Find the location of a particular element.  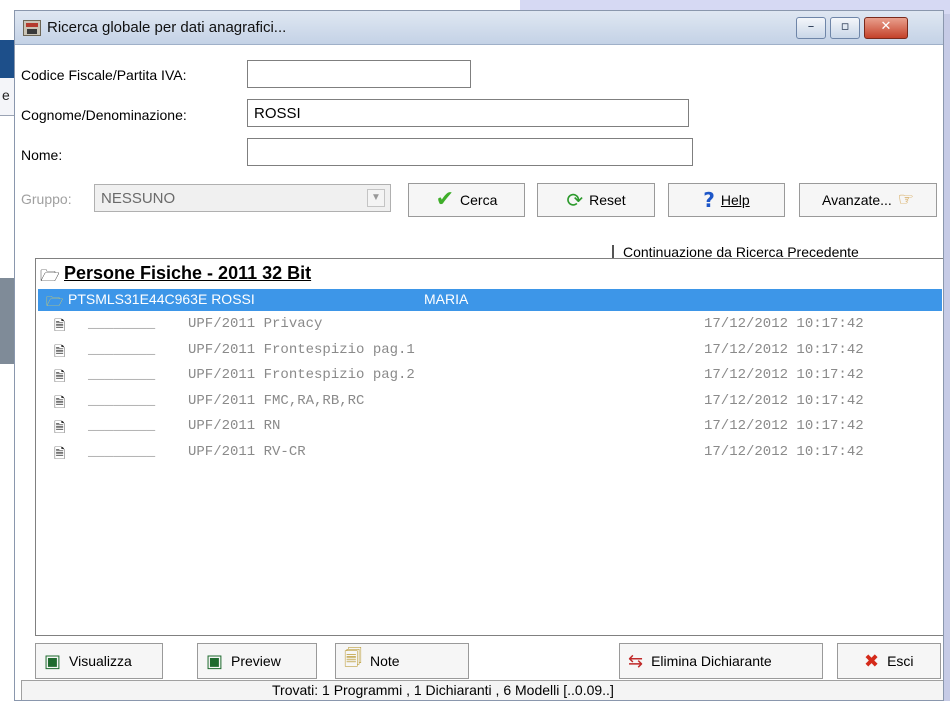

model-name: UPF/2011 Frontespizio pag.1 is located at coordinates (301, 349).